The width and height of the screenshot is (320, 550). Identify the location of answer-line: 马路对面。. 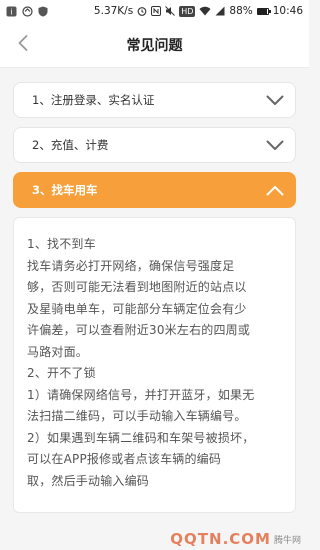
(58, 351).